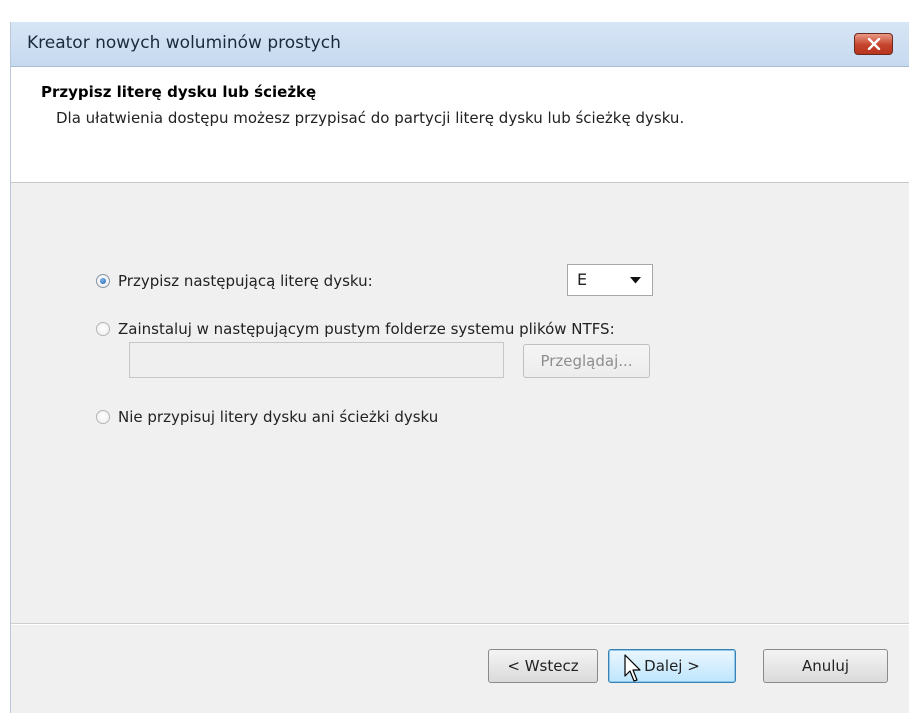 This screenshot has height=713, width=909. Describe the element at coordinates (103, 281) in the screenshot. I see `radio-assign-letter` at that location.